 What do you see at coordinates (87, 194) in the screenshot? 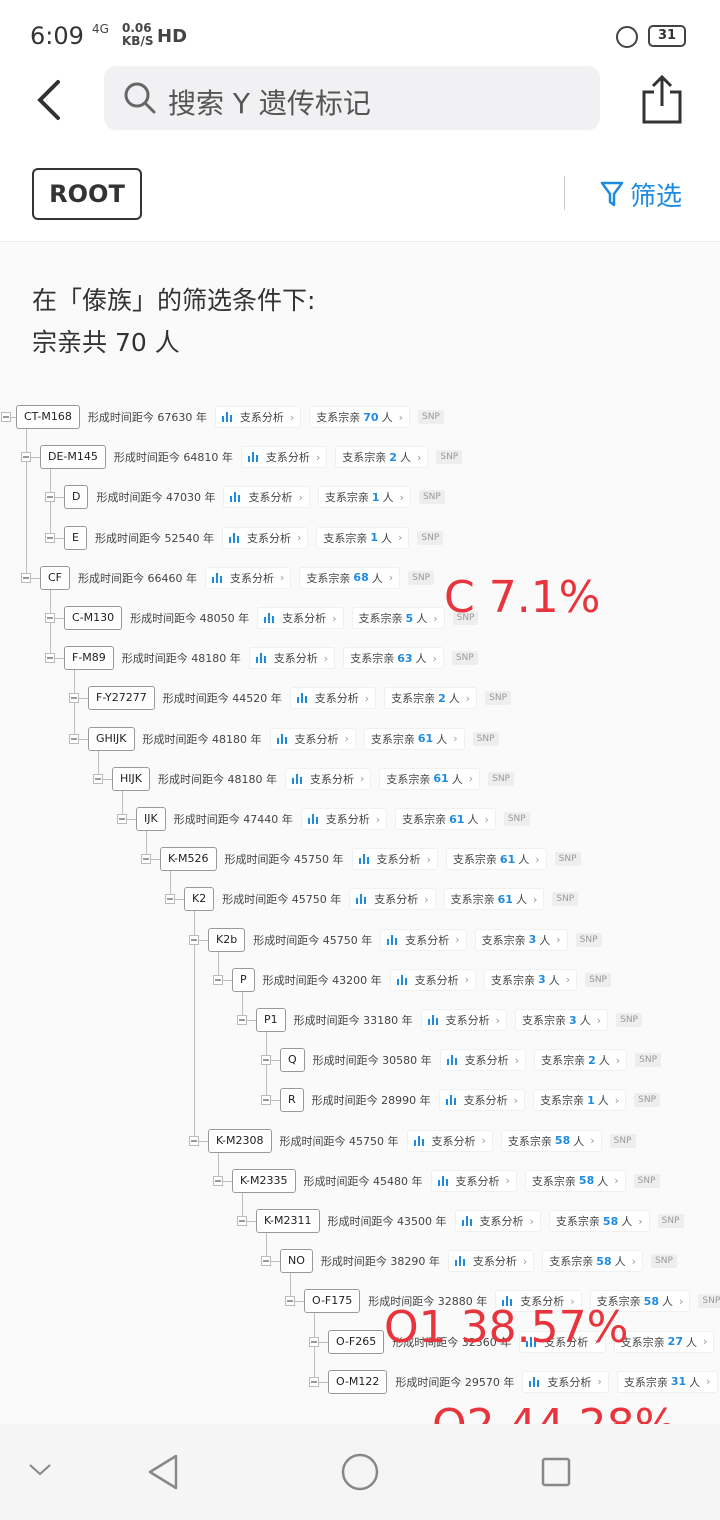
I see `root-button: ROOT` at bounding box center [87, 194].